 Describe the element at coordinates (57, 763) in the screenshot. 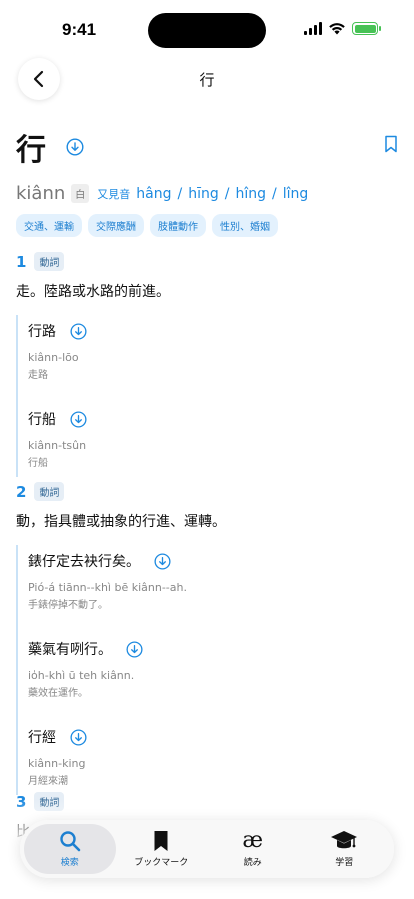

I see `example-romanization: kiânn-king` at that location.